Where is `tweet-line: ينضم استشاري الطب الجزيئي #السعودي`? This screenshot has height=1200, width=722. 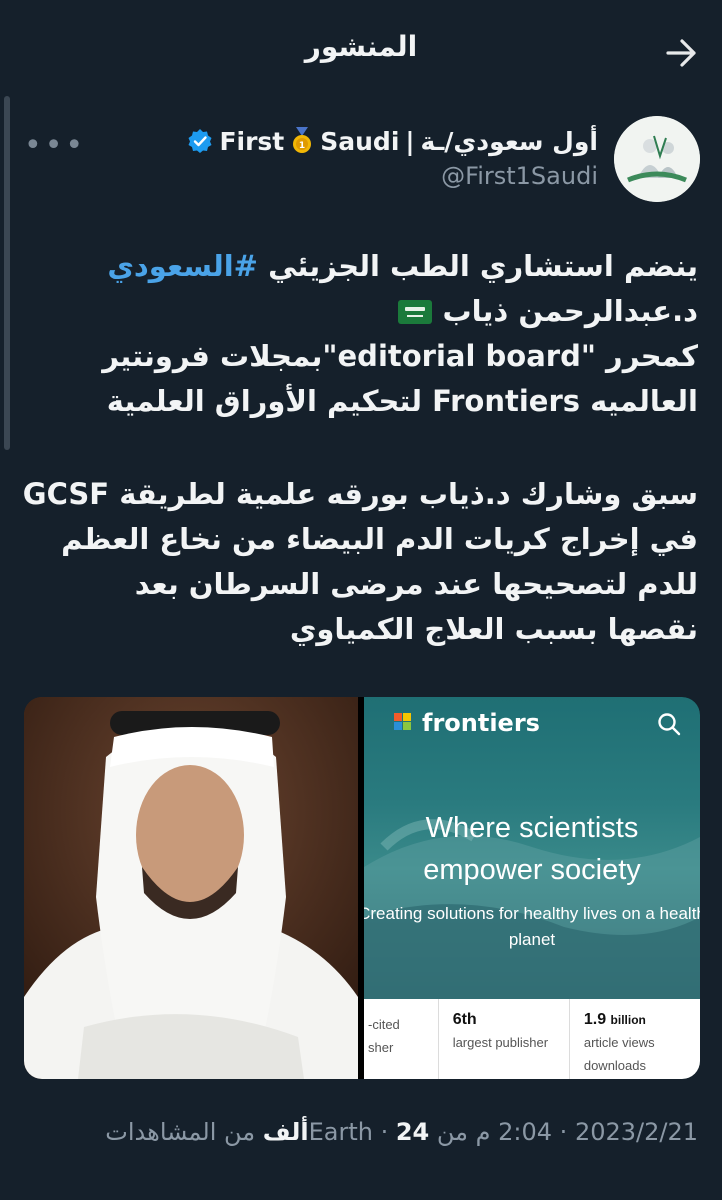
tweet-line: ينضم استشاري الطب الجزيئي #السعودي is located at coordinates (360, 266).